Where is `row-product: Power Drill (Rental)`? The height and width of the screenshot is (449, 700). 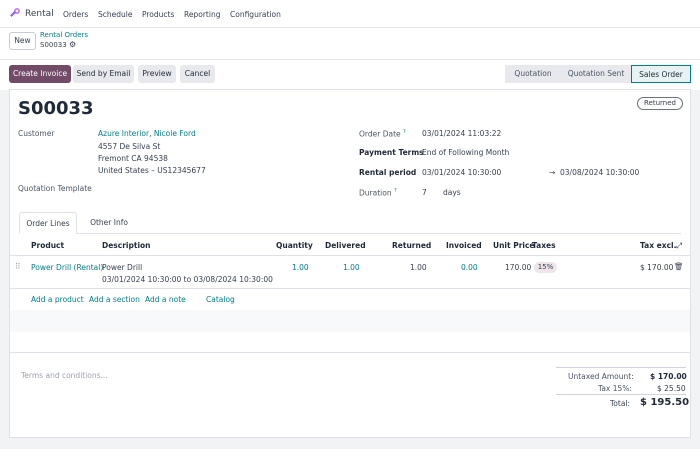 row-product: Power Drill (Rental) is located at coordinates (67, 267).